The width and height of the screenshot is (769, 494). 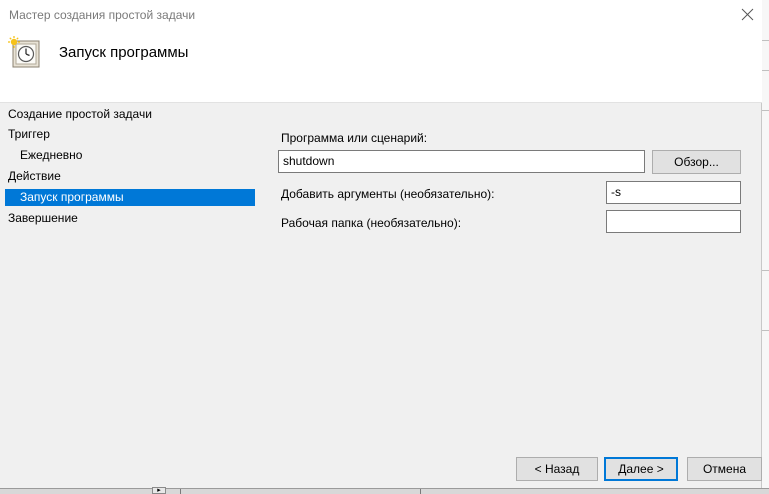 I want to click on working-folder-label: Рабочая папка (необязательно):, so click(x=371, y=223).